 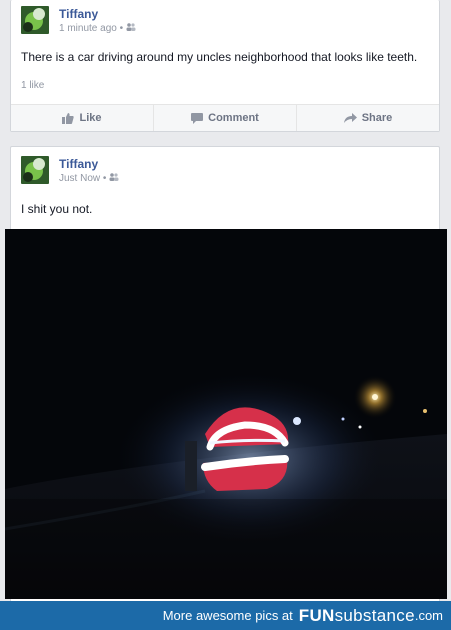 What do you see at coordinates (90, 118) in the screenshot?
I see `like-label: Like` at bounding box center [90, 118].